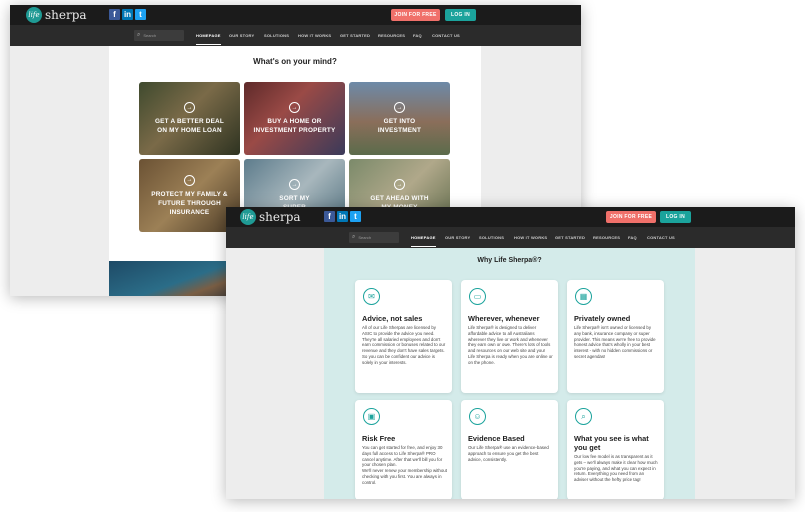 This screenshot has height=512, width=805. What do you see at coordinates (504, 318) in the screenshot?
I see `card-title: Wherever, whenever` at bounding box center [504, 318].